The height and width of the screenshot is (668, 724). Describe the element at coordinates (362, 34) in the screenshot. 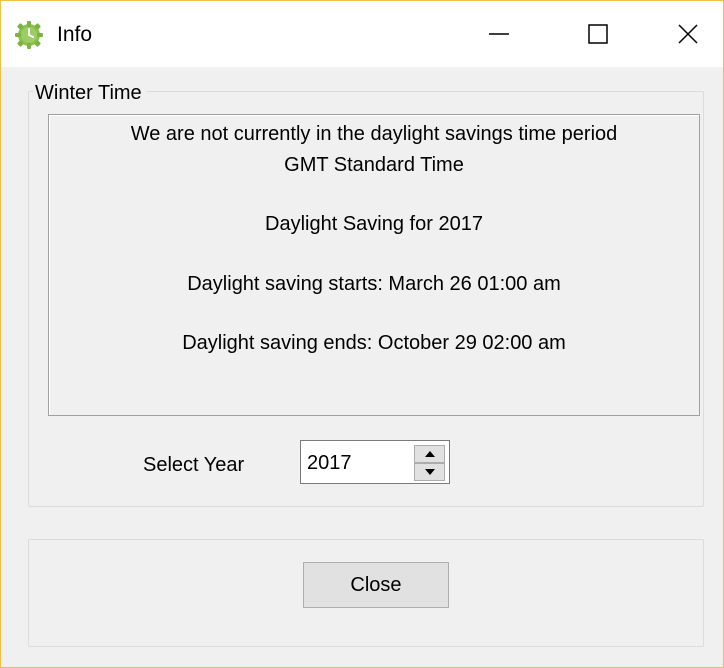

I see `title-bar: Info` at that location.